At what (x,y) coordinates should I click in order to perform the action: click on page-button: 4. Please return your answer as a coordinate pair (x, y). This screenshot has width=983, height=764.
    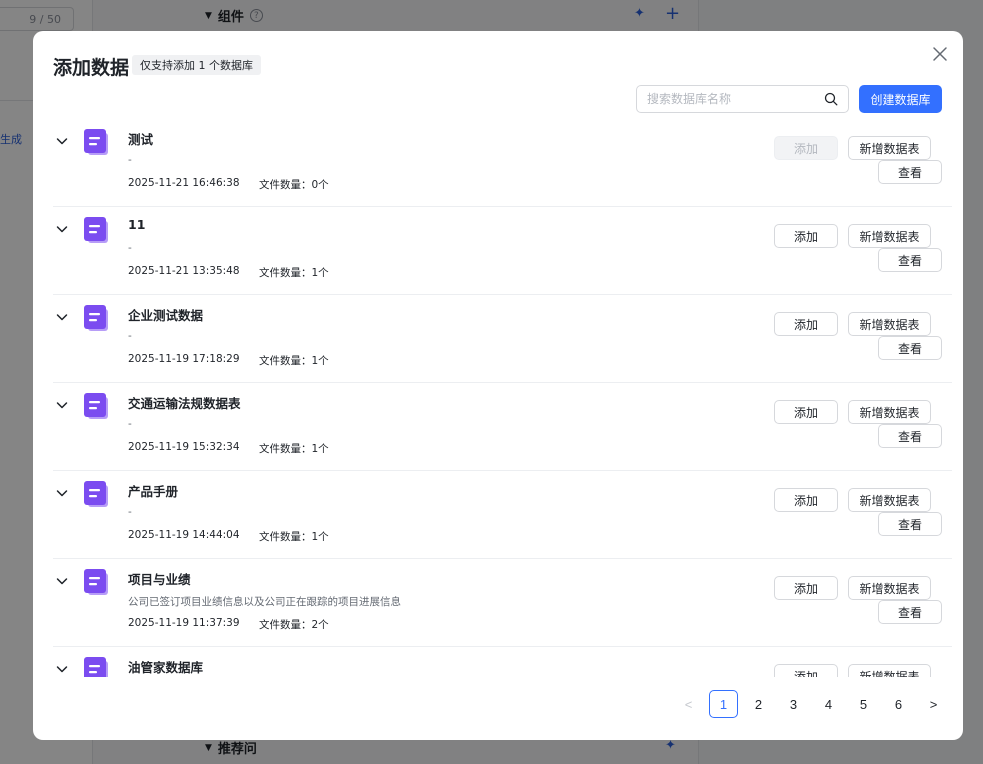
    Looking at the image, I should click on (828, 704).